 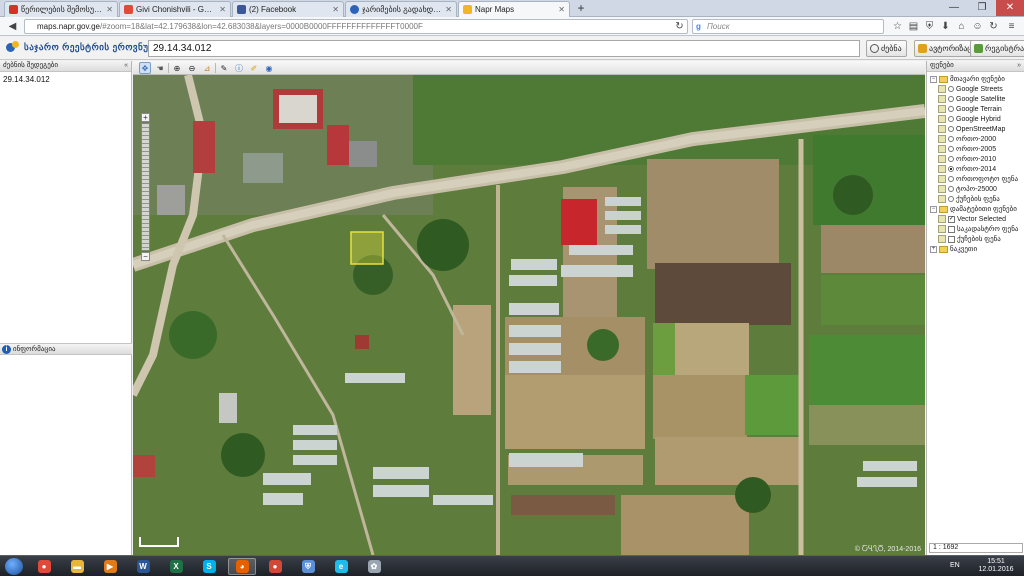 I want to click on tab-gmail: წერილების შემოსულები... ✕, so click(x=61, y=9).